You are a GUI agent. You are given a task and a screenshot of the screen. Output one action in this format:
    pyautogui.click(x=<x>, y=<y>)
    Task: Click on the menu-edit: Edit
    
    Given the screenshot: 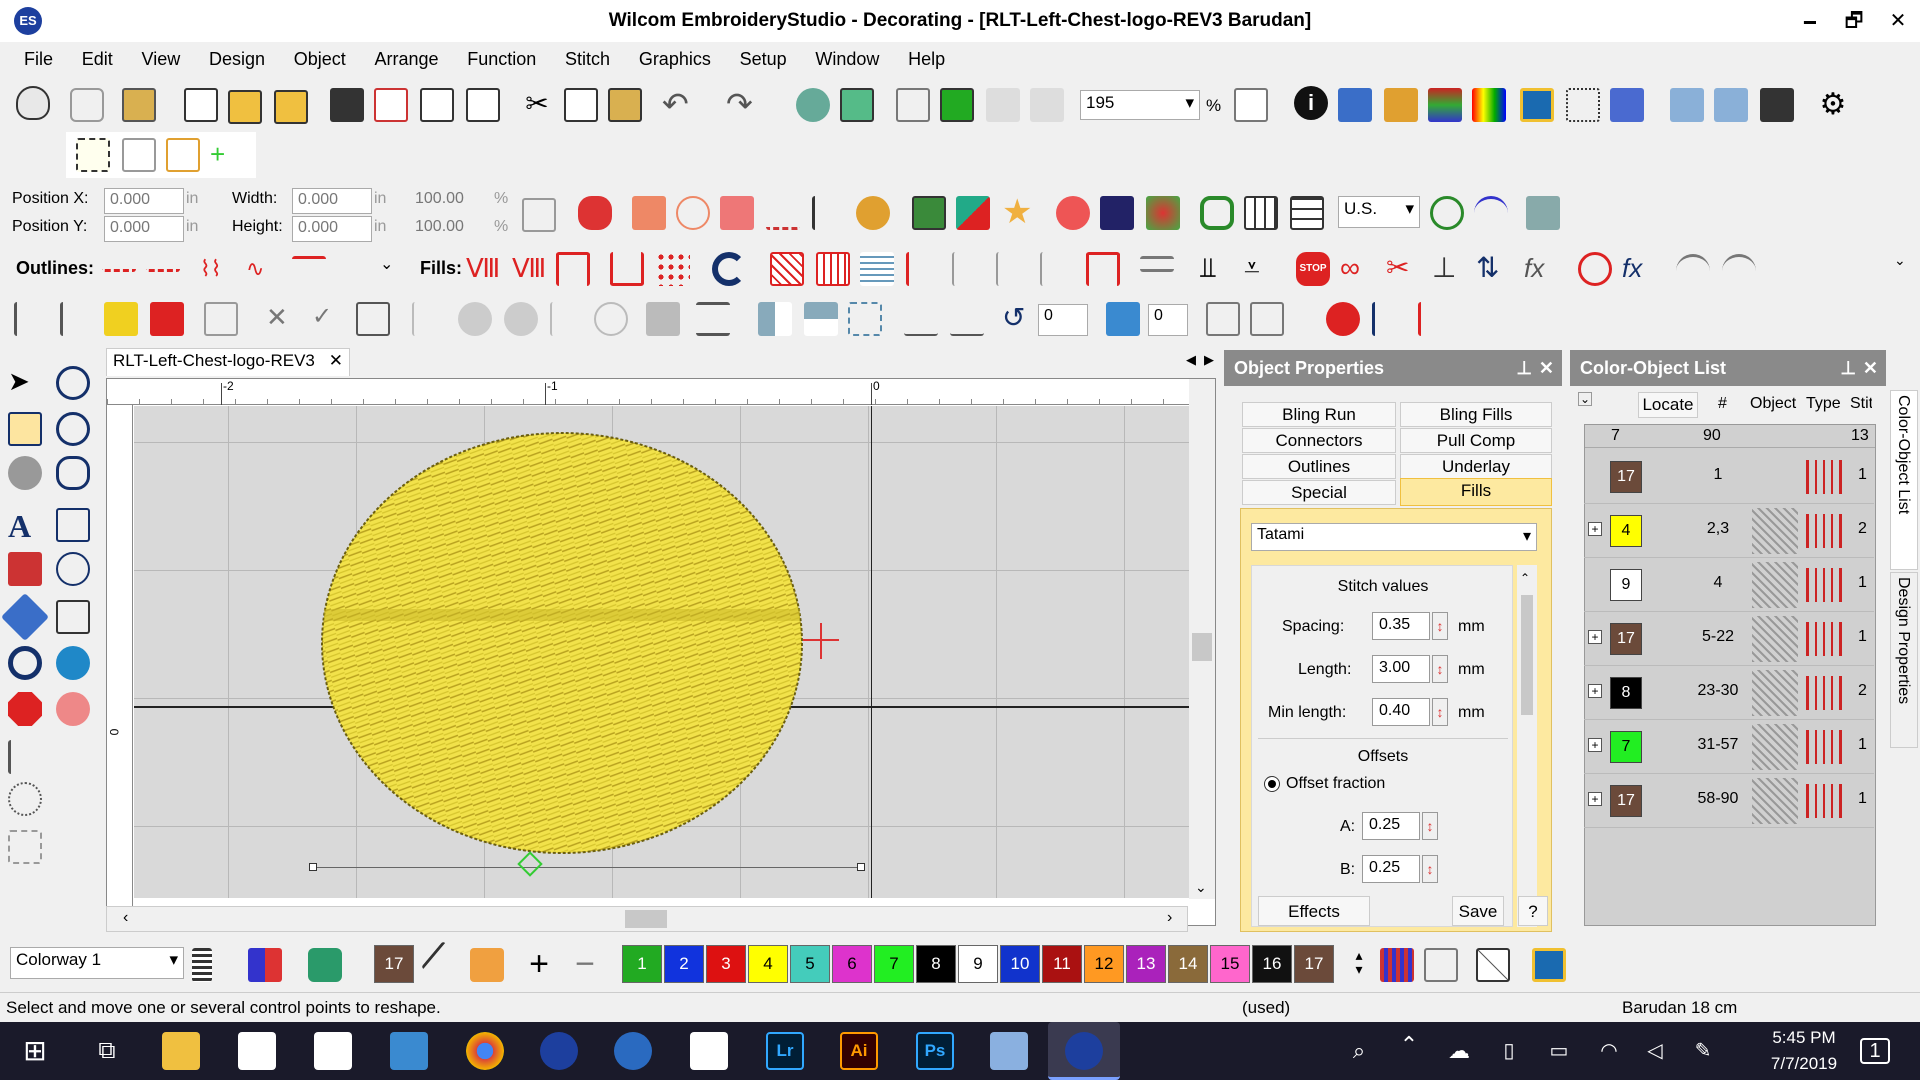 What is the action you would take?
    pyautogui.click(x=97, y=59)
    